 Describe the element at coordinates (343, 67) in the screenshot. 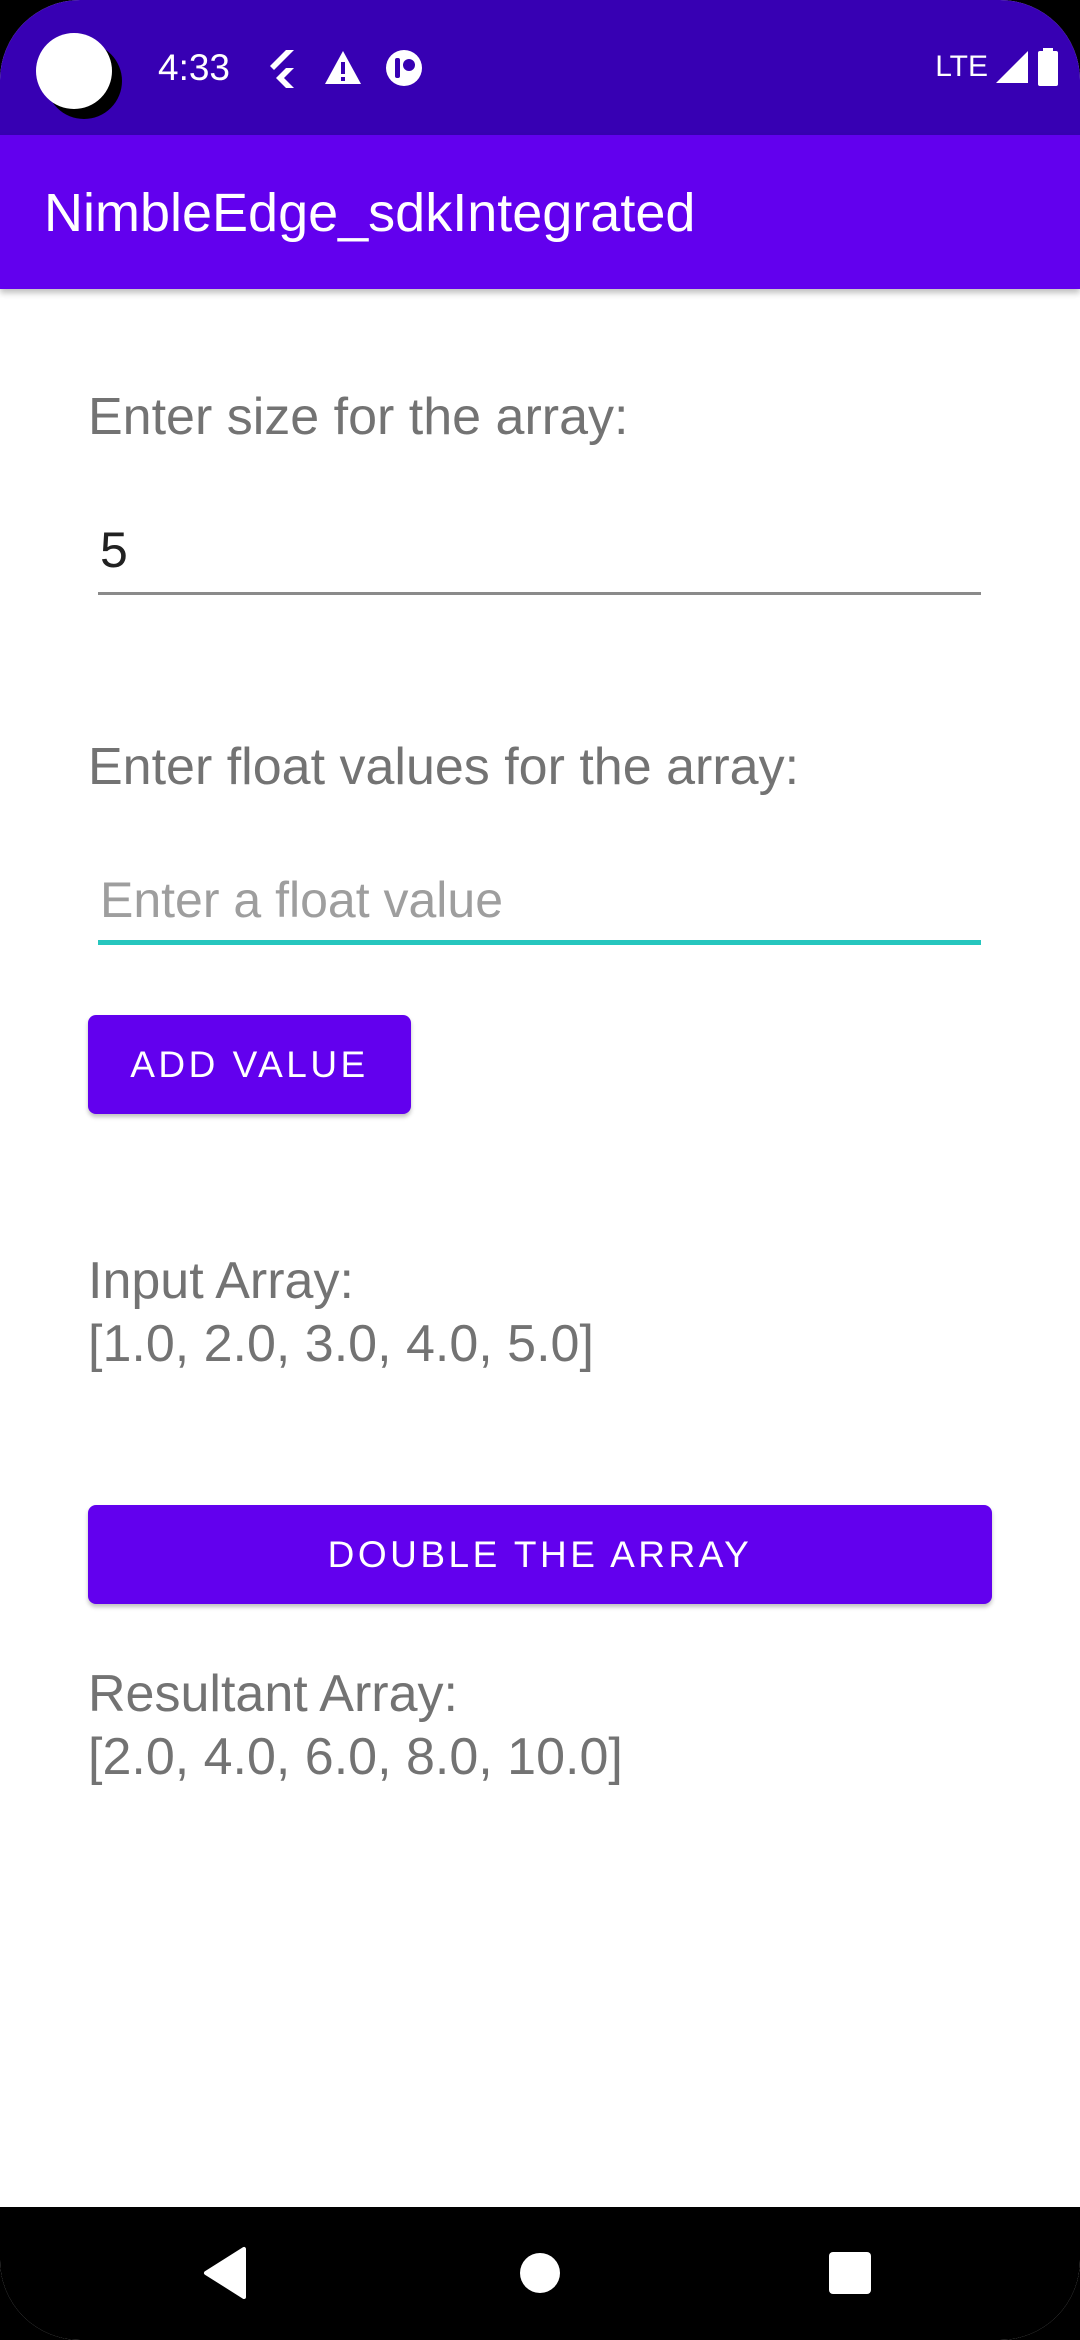

I see `warning-icon` at that location.